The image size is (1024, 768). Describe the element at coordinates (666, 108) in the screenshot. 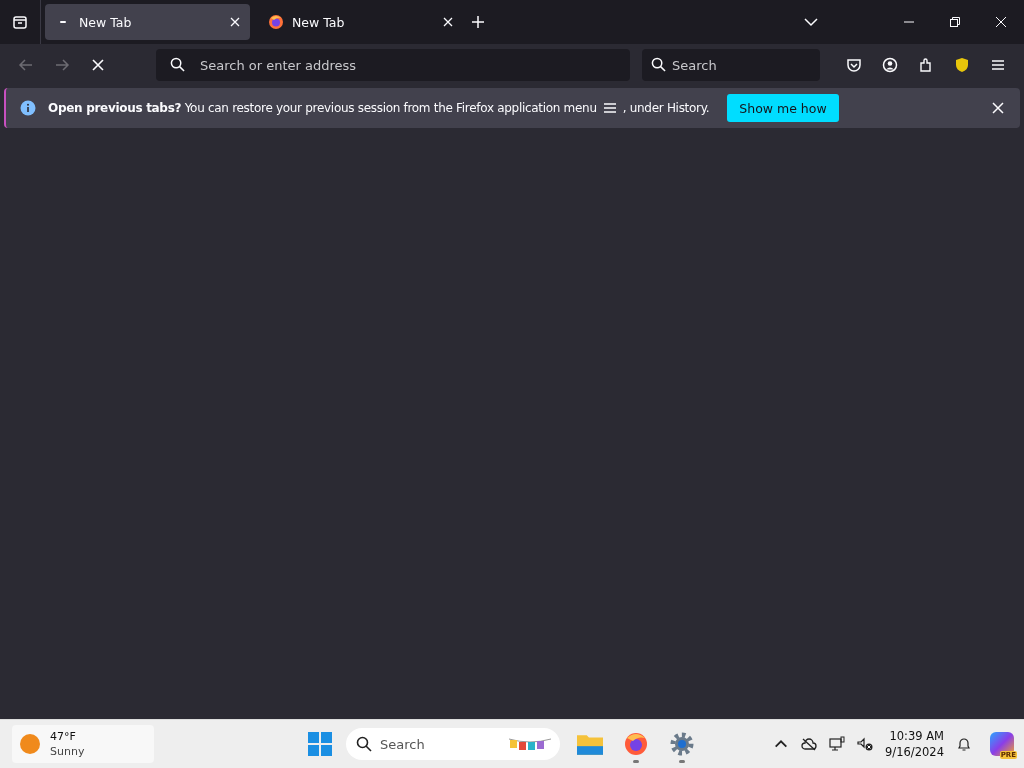

I see `notification-message: , under History.` at that location.